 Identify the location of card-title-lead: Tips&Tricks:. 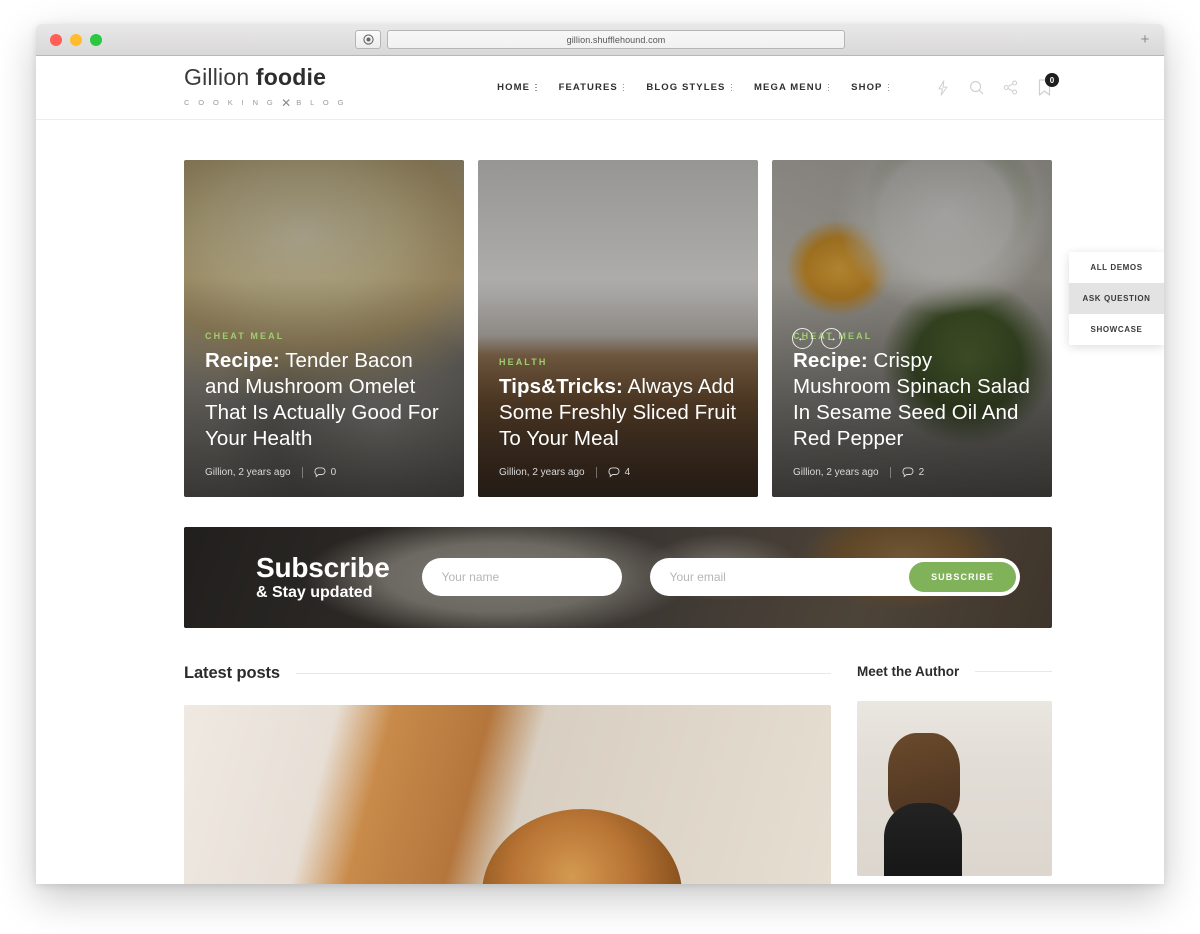
(561, 386).